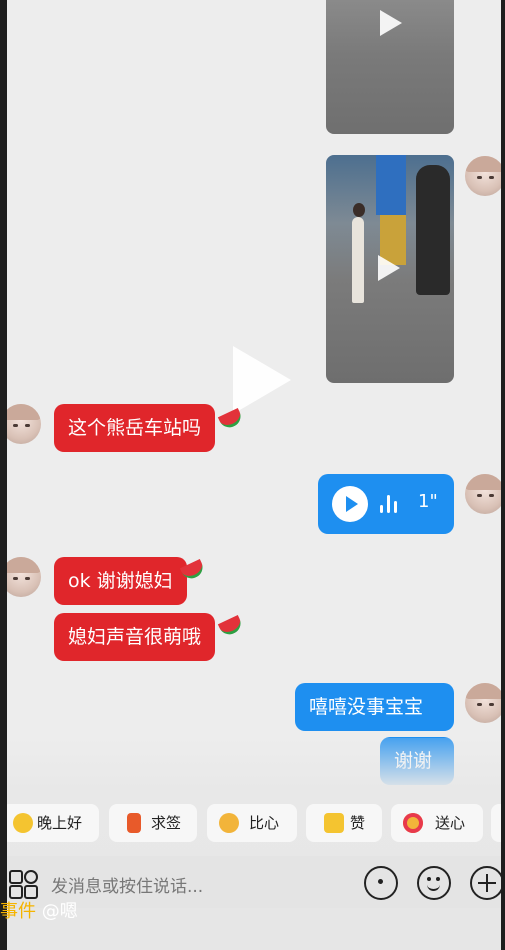 The image size is (505, 950). I want to click on caption-text: @嗯, so click(59, 911).